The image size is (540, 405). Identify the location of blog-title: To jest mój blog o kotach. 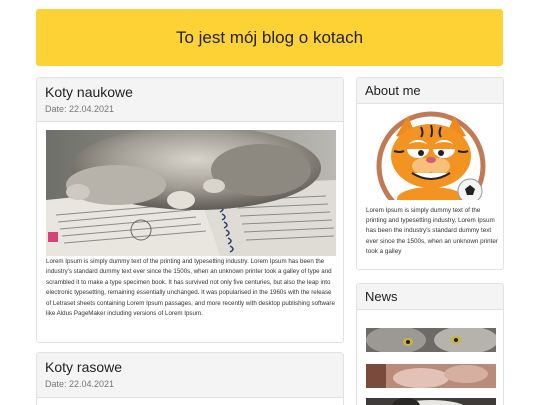
(269, 37).